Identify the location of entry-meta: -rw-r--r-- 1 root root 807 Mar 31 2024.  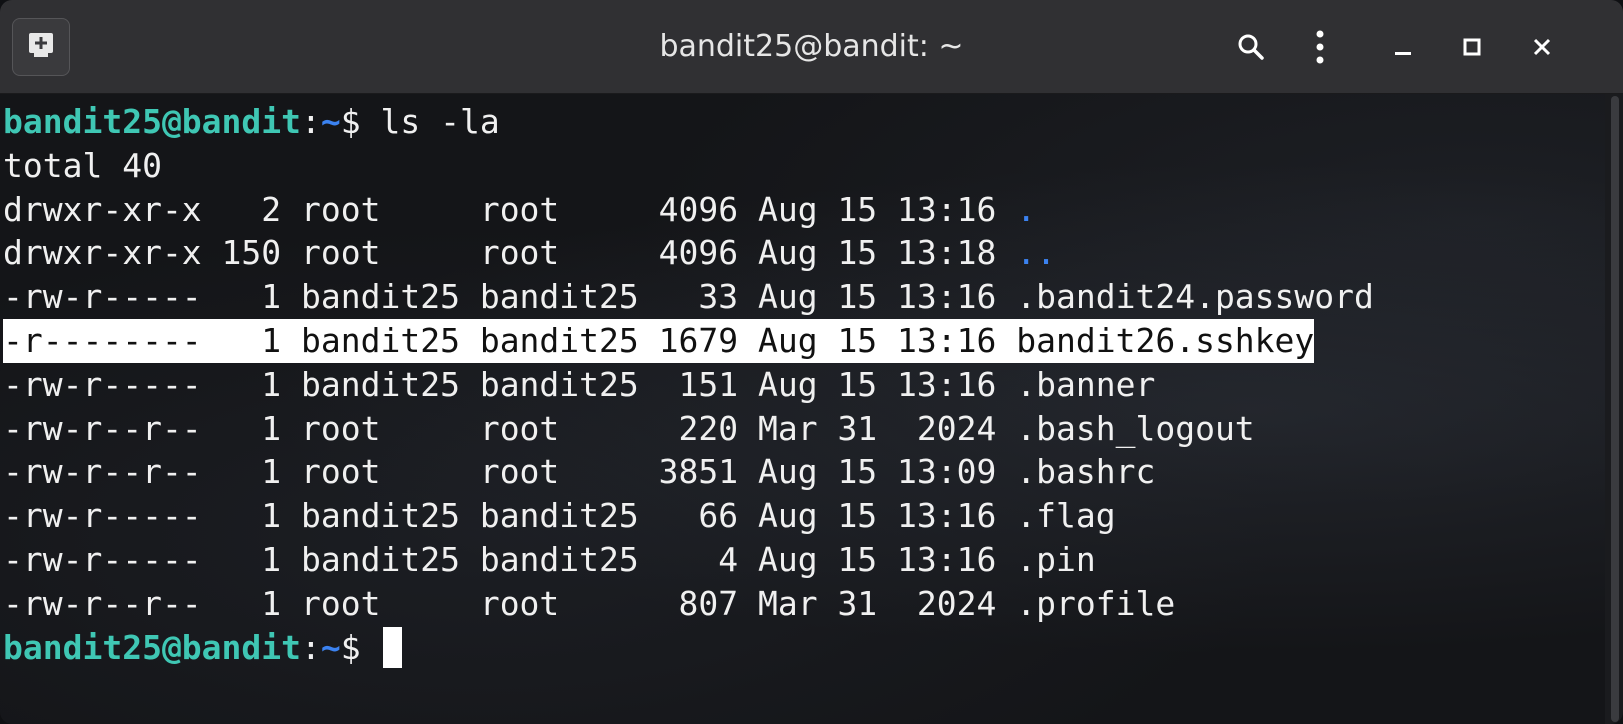
(510, 603).